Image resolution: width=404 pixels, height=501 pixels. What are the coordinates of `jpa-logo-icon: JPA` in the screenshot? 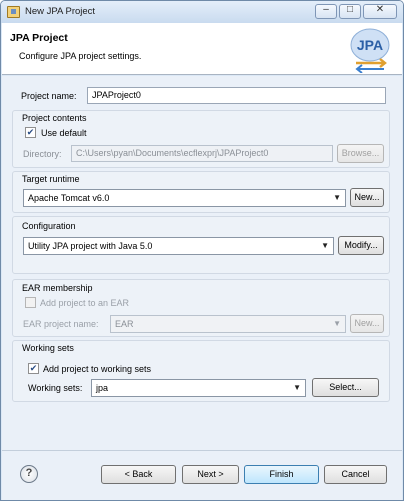 It's located at (370, 50).